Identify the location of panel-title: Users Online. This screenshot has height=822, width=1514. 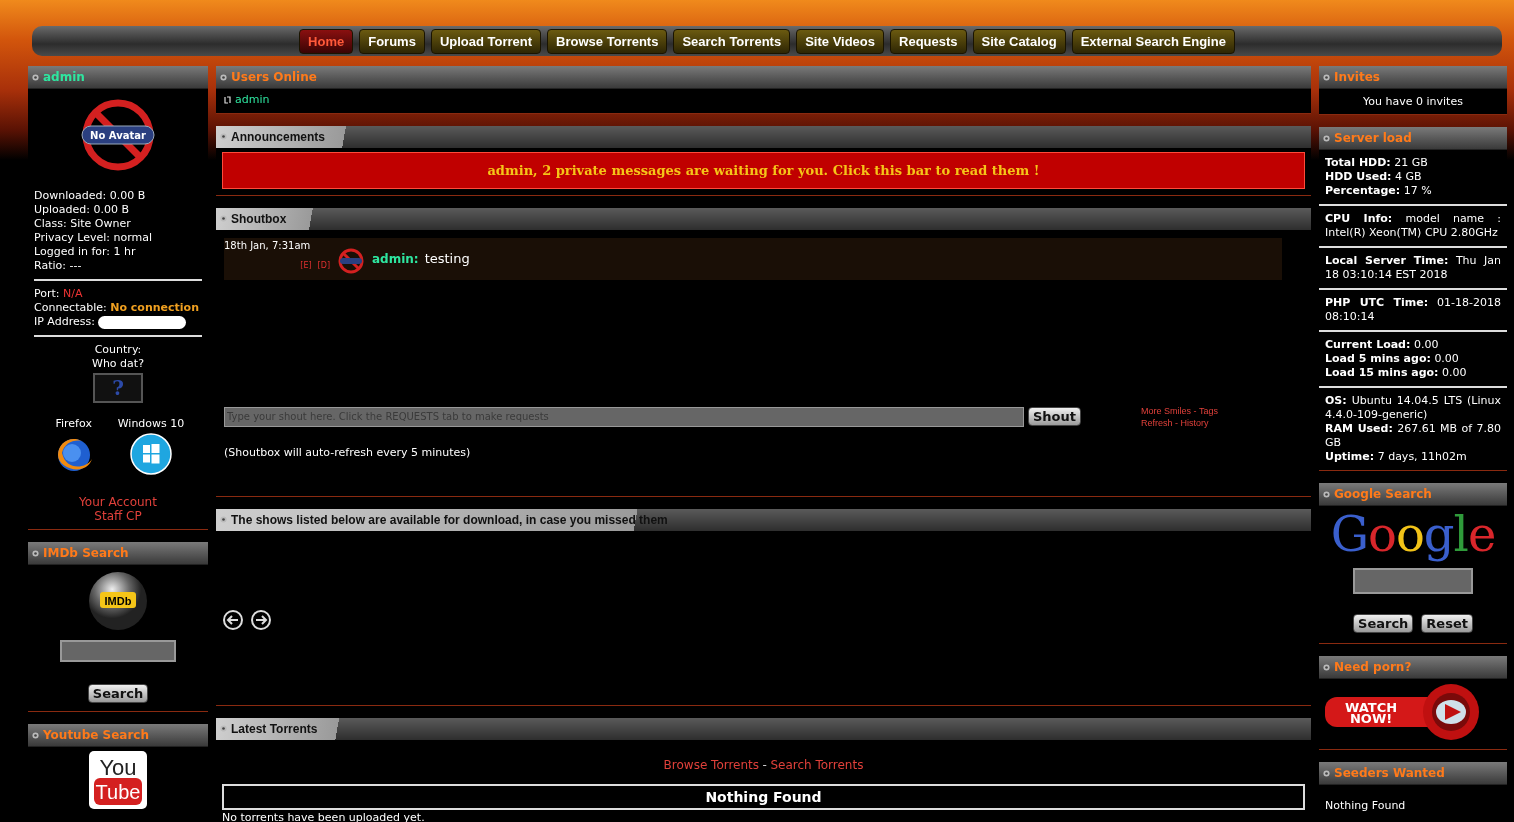
(274, 77).